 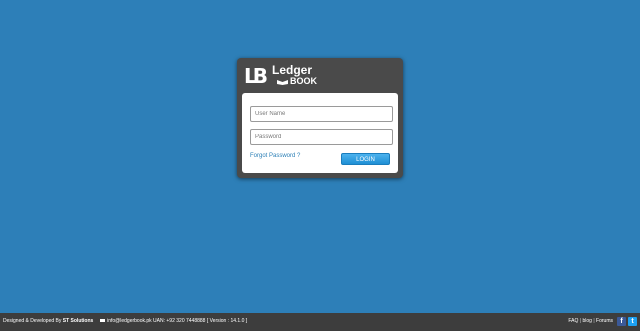 What do you see at coordinates (621, 321) in the screenshot?
I see `facebook-icon: f` at bounding box center [621, 321].